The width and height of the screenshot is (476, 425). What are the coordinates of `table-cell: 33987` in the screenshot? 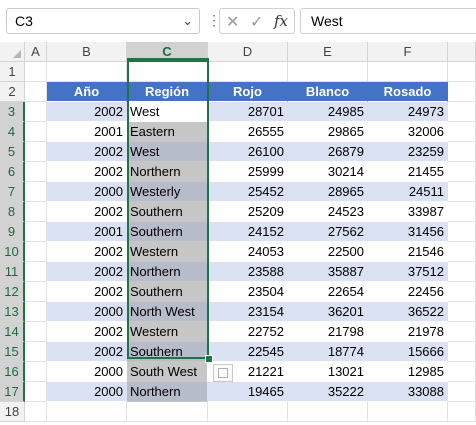 It's located at (408, 212).